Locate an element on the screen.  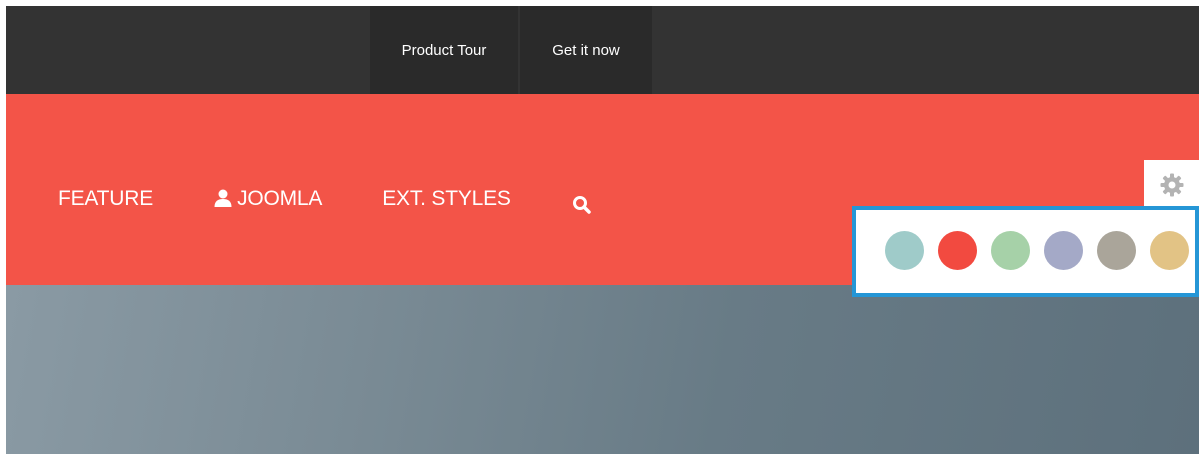
swatch-tan is located at coordinates (1169, 250).